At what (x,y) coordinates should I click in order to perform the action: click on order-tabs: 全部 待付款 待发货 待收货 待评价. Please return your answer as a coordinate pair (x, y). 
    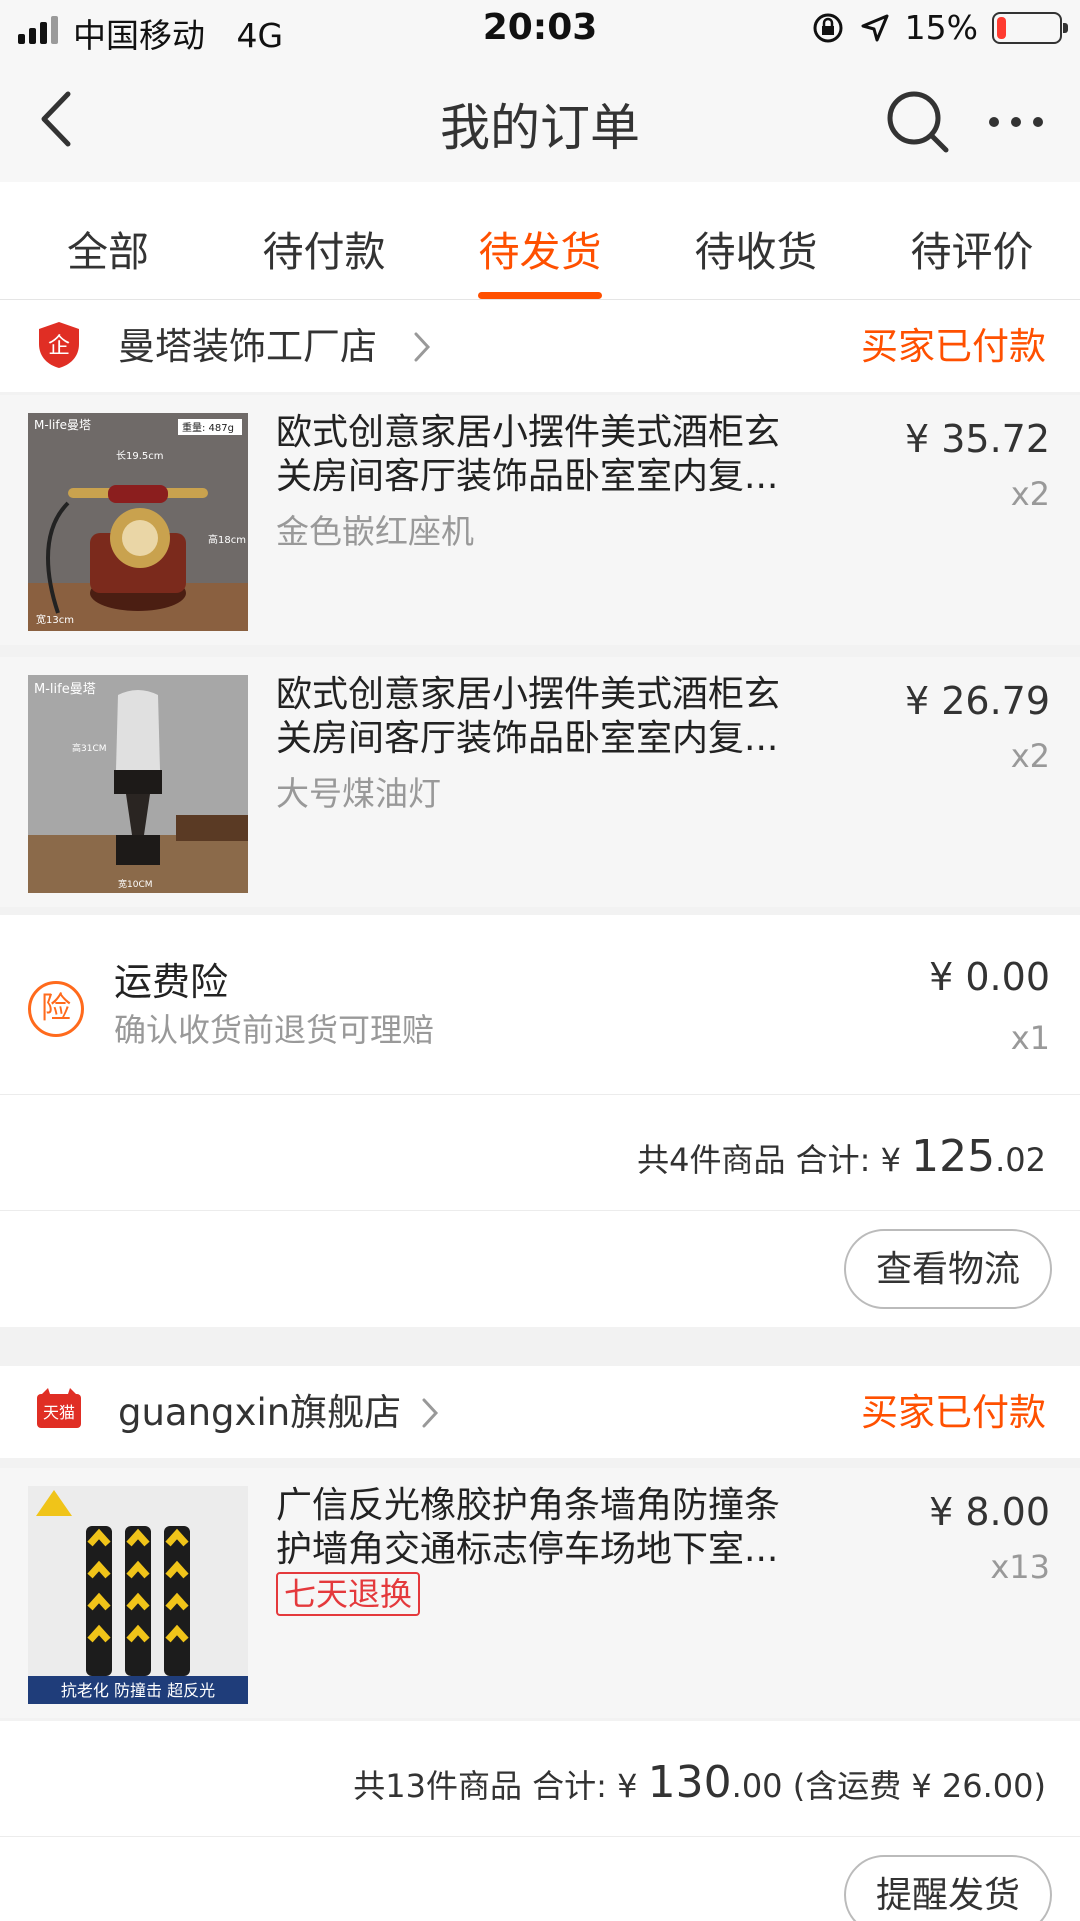
    Looking at the image, I should click on (540, 241).